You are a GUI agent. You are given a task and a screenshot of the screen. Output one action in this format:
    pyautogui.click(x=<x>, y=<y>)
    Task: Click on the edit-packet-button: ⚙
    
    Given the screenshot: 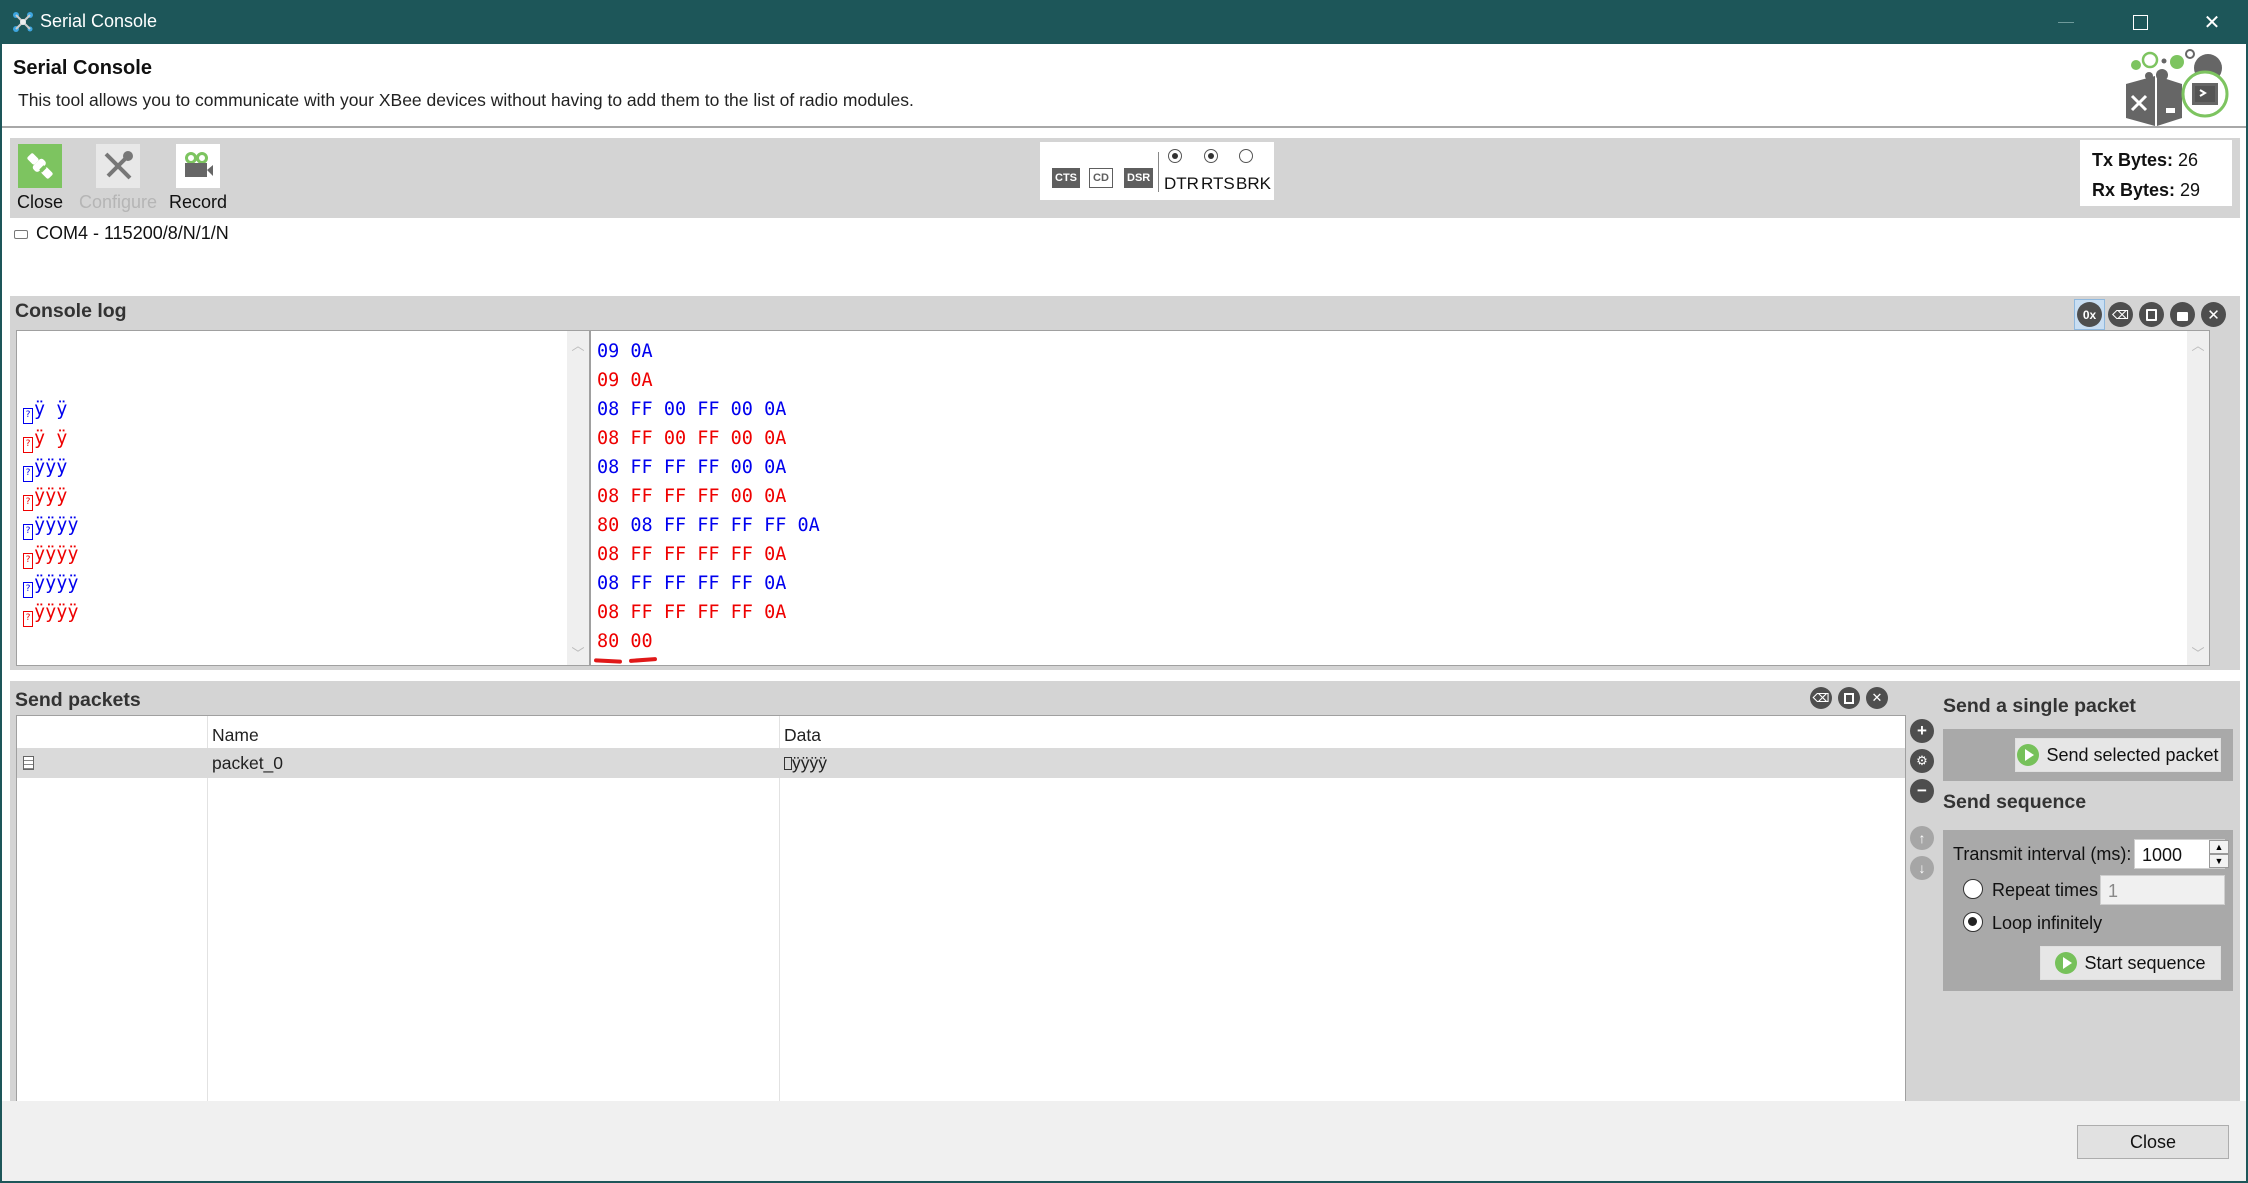 What is the action you would take?
    pyautogui.click(x=1922, y=761)
    